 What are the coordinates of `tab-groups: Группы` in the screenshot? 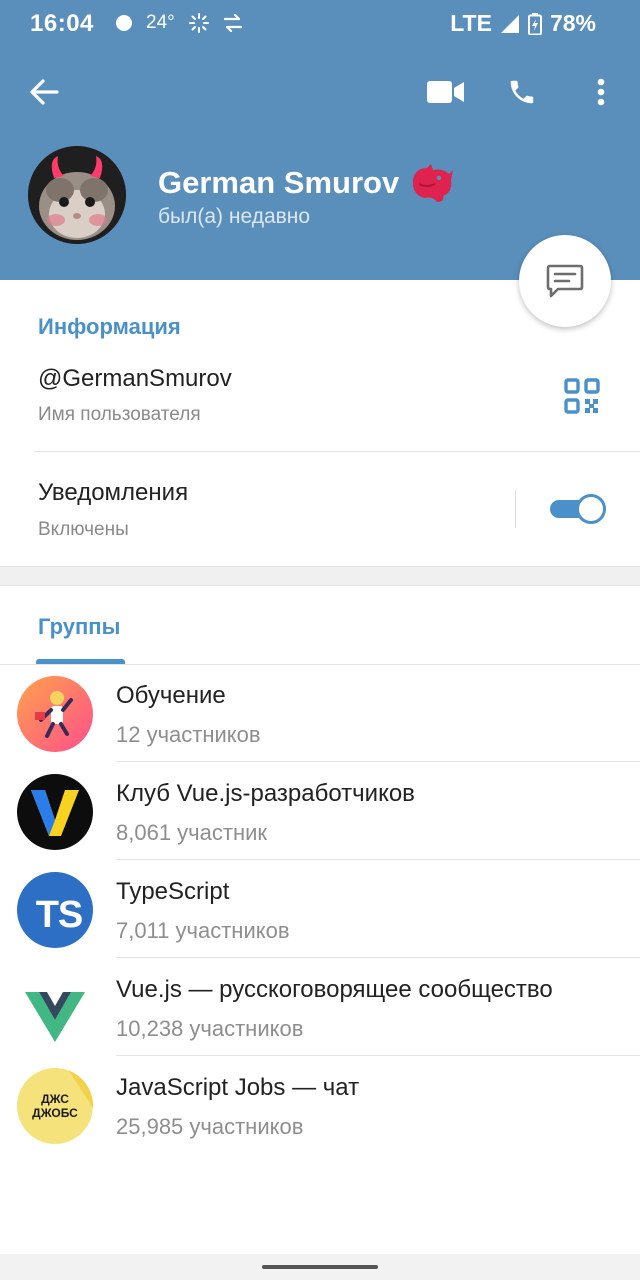 It's located at (81, 632).